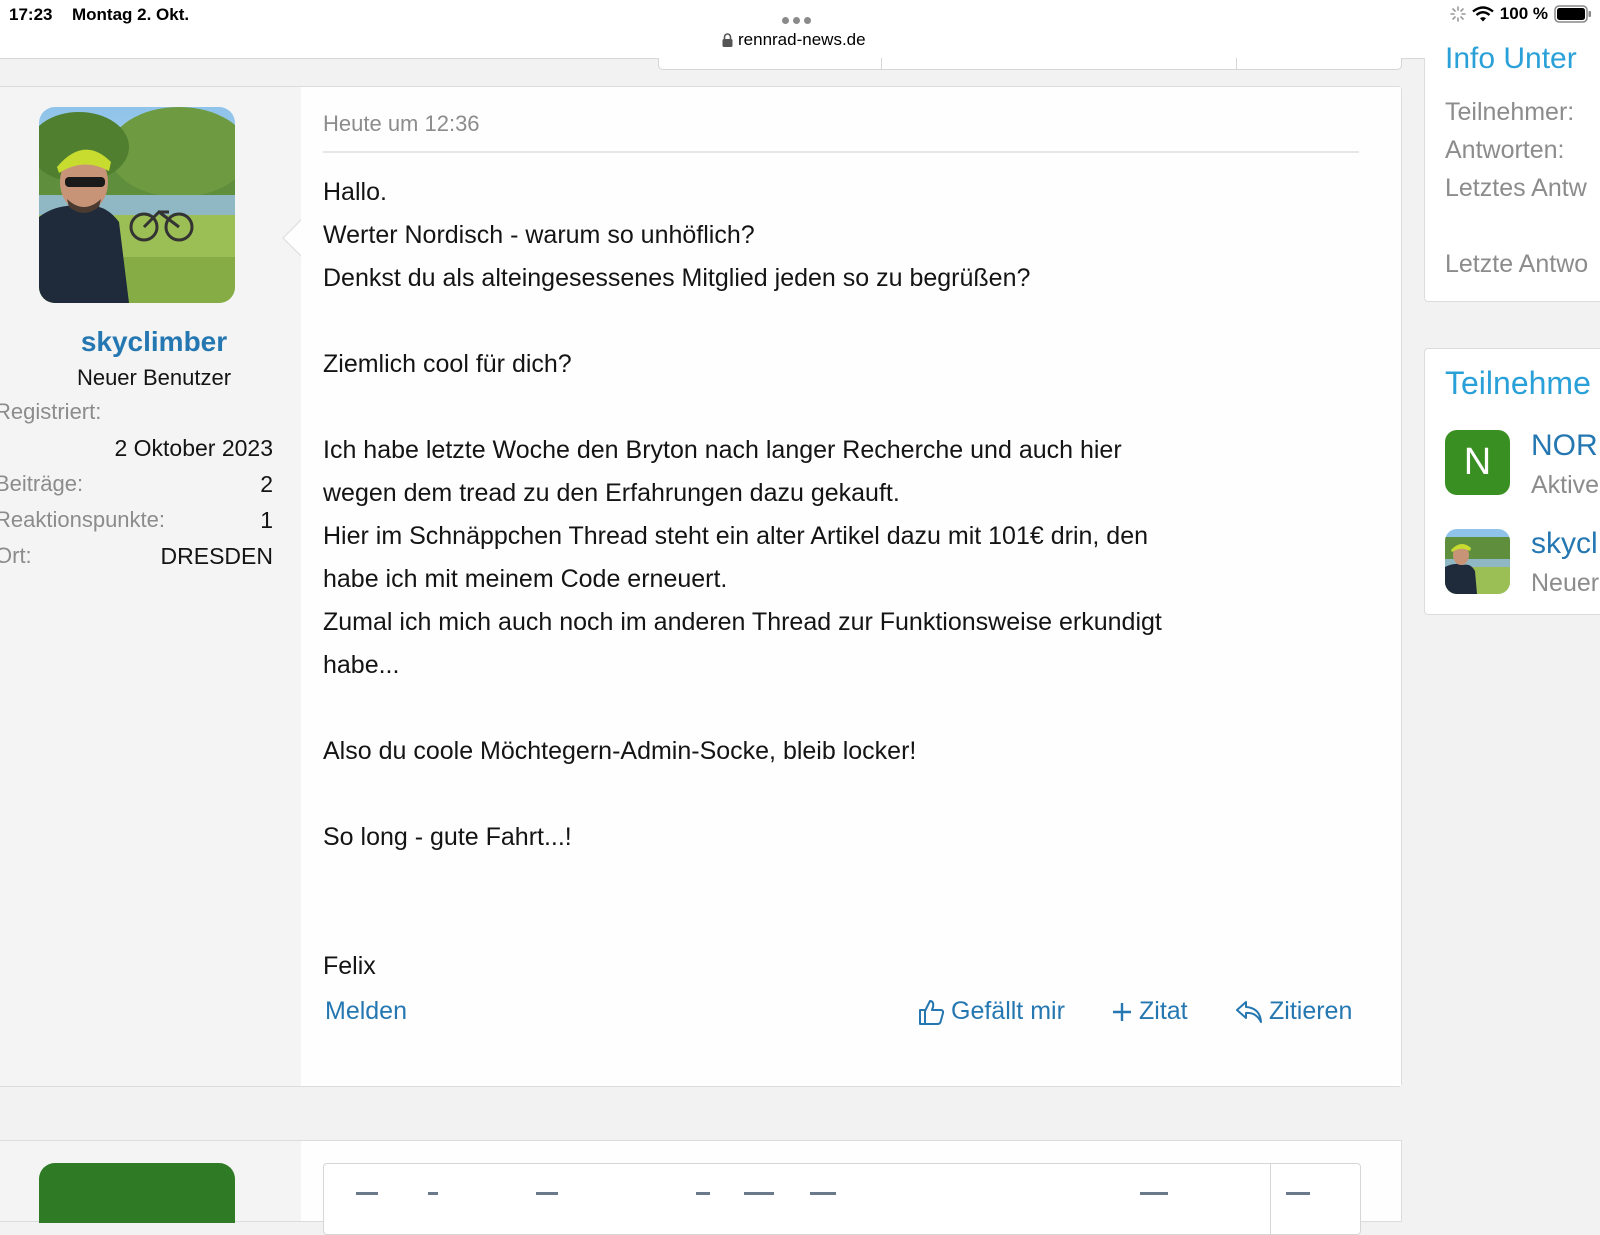 This screenshot has width=1600, height=1235. I want to click on thread-toolbar-fragment, so click(1030, 64).